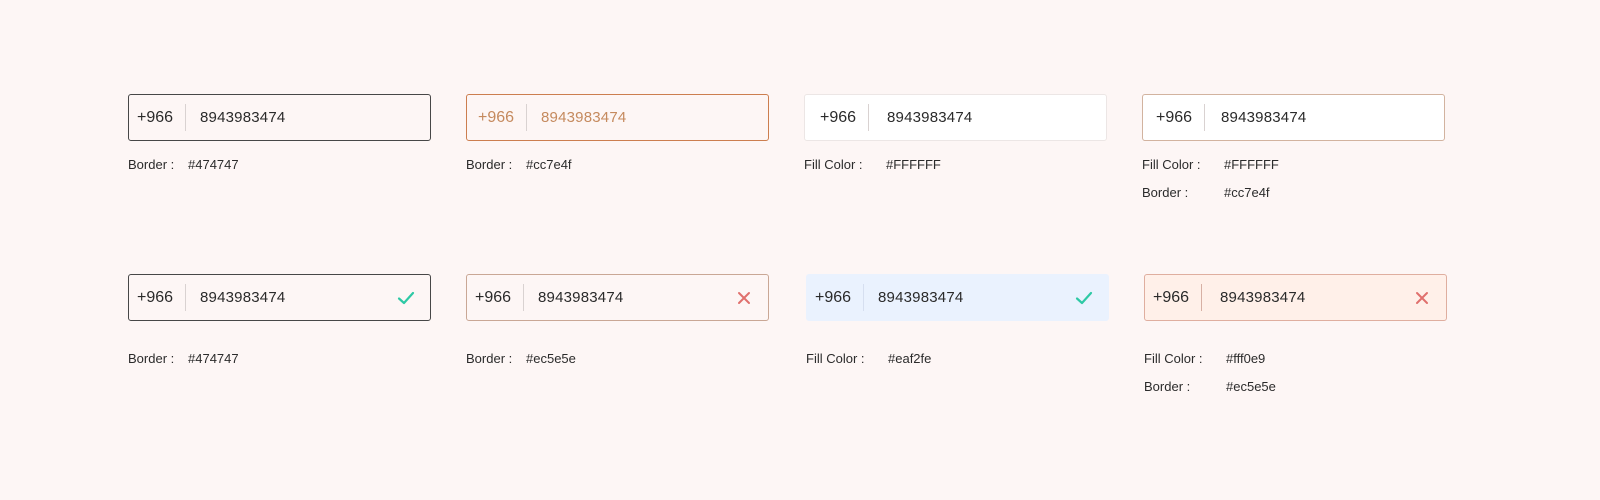 The width and height of the screenshot is (1600, 500). What do you see at coordinates (617, 325) in the screenshot?
I see `variant-card-error-border: +966 8943983474 Border : #ec5e5e` at bounding box center [617, 325].